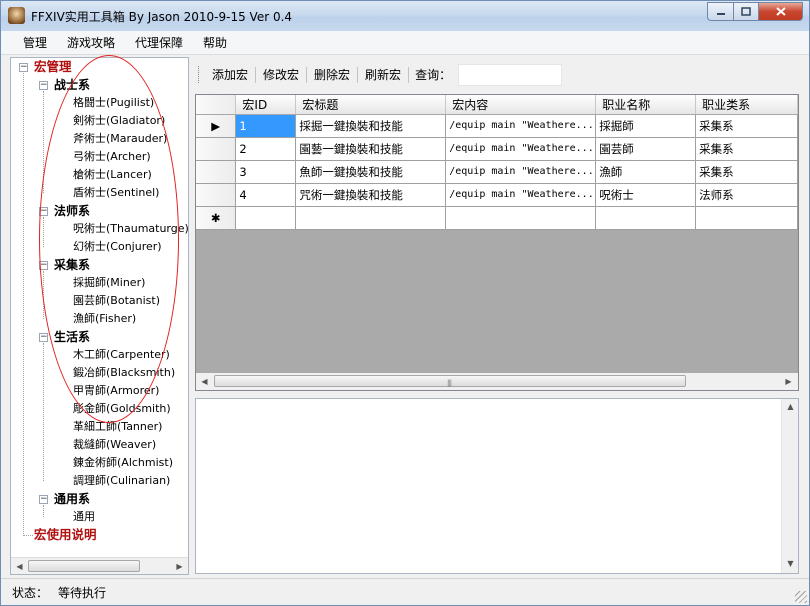 The width and height of the screenshot is (810, 606). Describe the element at coordinates (266, 195) in the screenshot. I see `table-cell: 4` at that location.